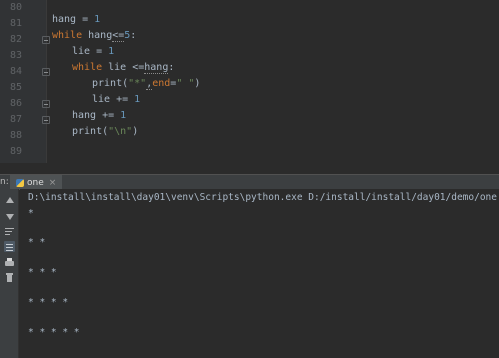  I want to click on arrow-up-icon, so click(9, 200).